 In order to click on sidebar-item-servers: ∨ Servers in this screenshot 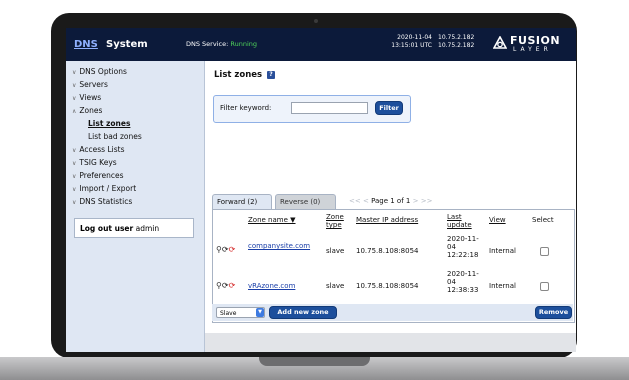, I will do `click(90, 84)`.